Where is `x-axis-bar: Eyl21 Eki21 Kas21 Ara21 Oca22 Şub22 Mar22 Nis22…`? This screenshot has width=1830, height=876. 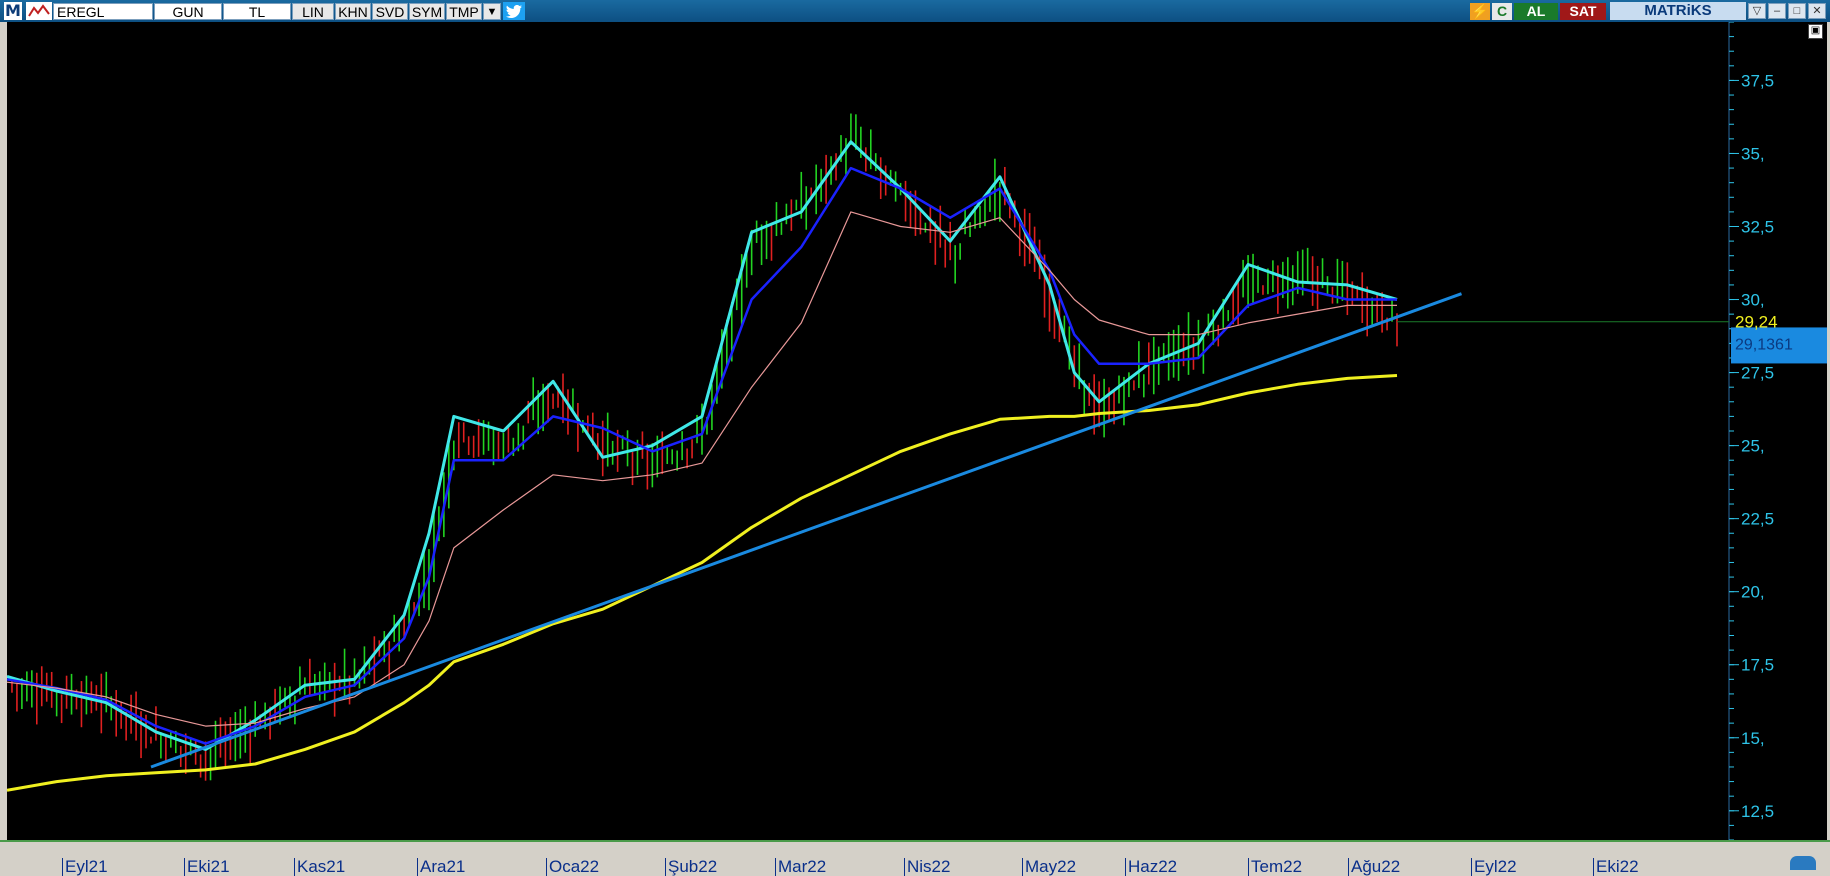 x-axis-bar: Eyl21 Eki21 Kas21 Ara21 Oca22 Şub22 Mar22 Nis22… is located at coordinates (915, 858).